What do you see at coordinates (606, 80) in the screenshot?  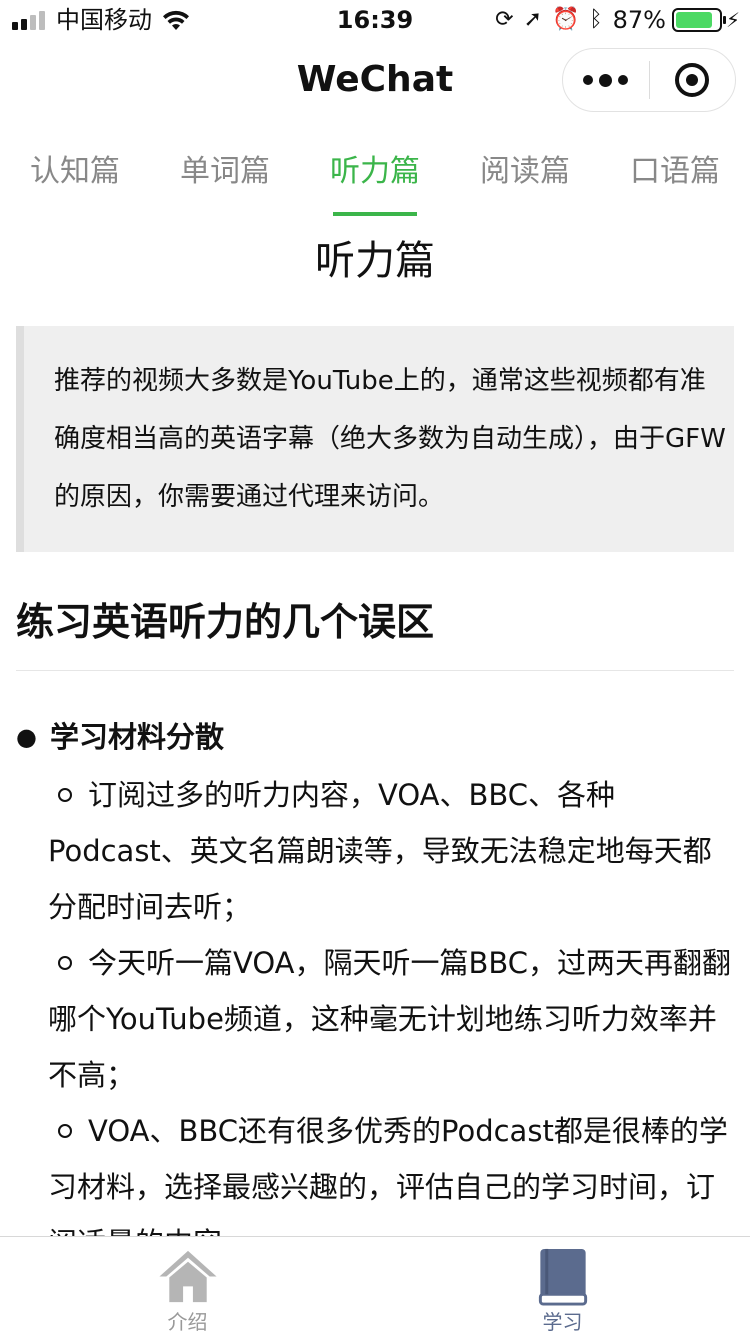 I see `more-icon` at bounding box center [606, 80].